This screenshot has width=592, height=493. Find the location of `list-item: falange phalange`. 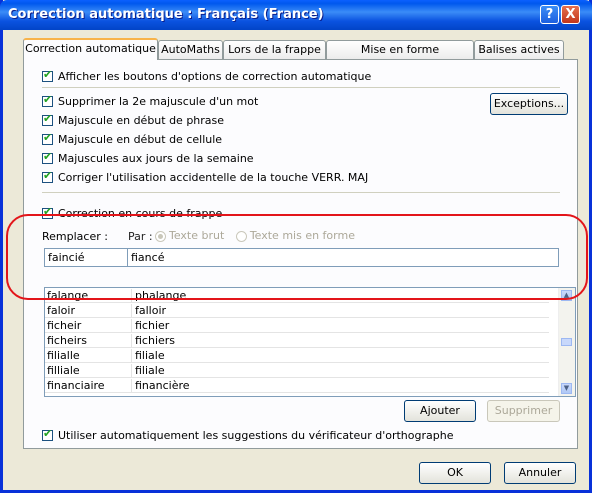

list-item: falange phalange is located at coordinates (297, 296).